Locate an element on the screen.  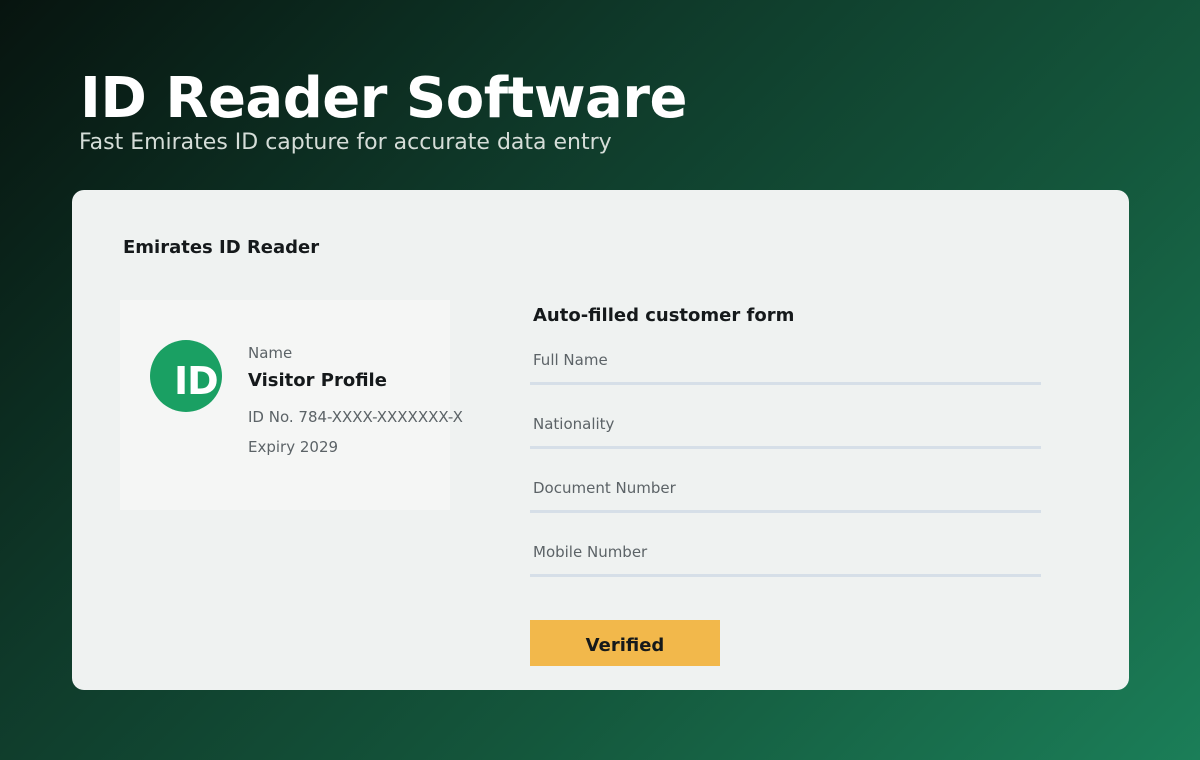
nationality-field: Nationality is located at coordinates (785, 429).